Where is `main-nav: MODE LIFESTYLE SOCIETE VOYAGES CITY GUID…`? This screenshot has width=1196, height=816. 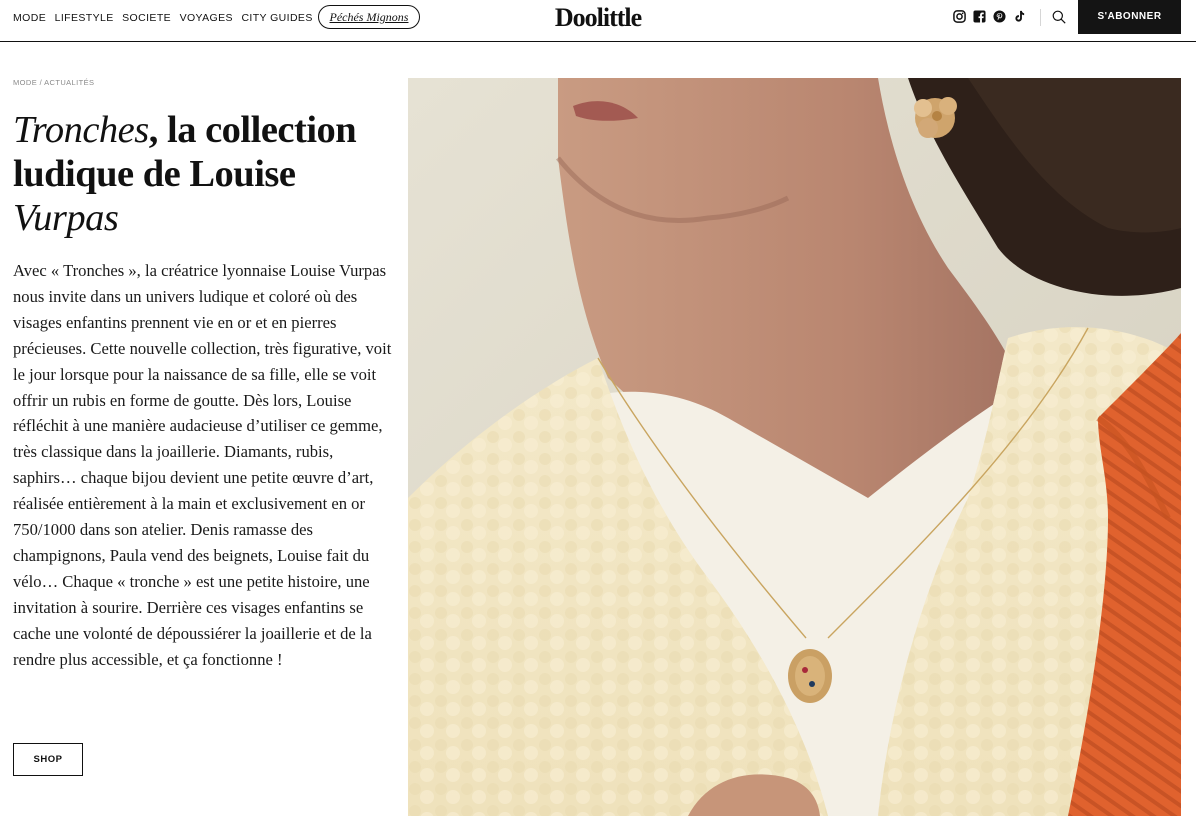 main-nav: MODE LIFESTYLE SOCIETE VOYAGES CITY GUID… is located at coordinates (167, 18).